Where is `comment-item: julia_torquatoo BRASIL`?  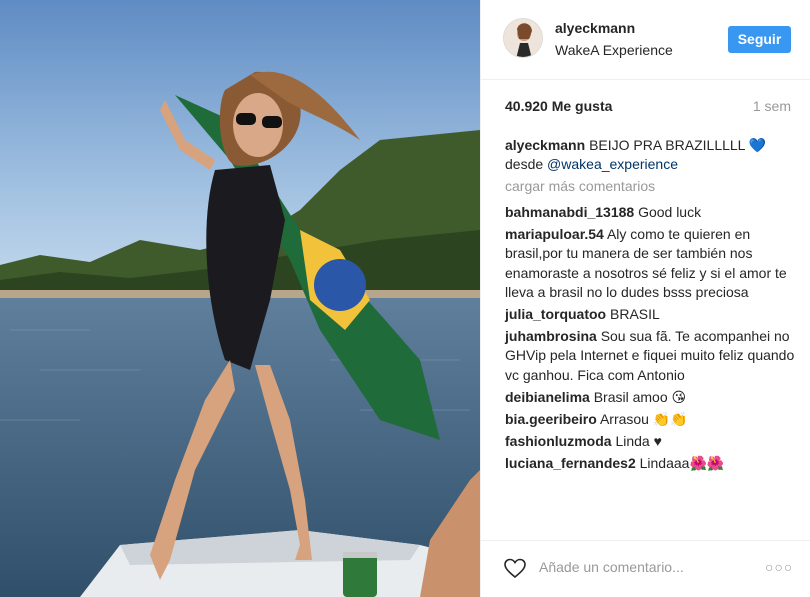
comment-item: julia_torquatoo BRASIL is located at coordinates (650, 314).